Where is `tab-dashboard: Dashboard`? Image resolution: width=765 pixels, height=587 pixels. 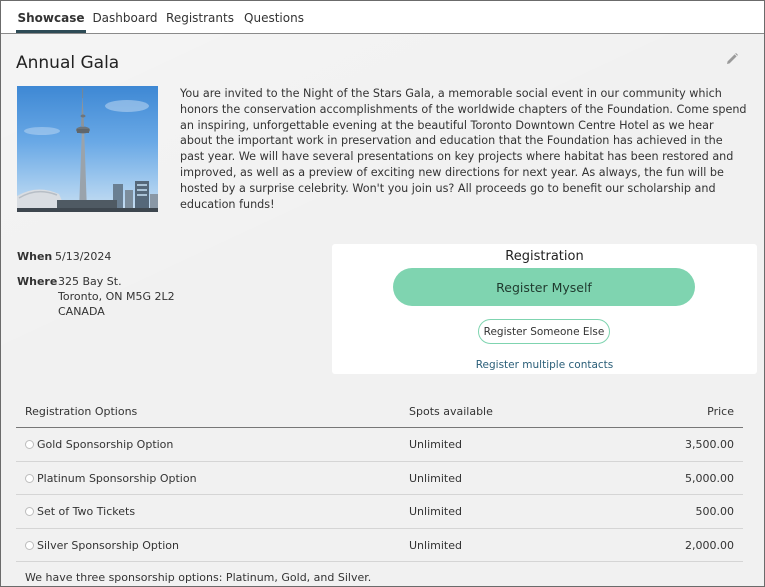
tab-dashboard: Dashboard is located at coordinates (125, 17).